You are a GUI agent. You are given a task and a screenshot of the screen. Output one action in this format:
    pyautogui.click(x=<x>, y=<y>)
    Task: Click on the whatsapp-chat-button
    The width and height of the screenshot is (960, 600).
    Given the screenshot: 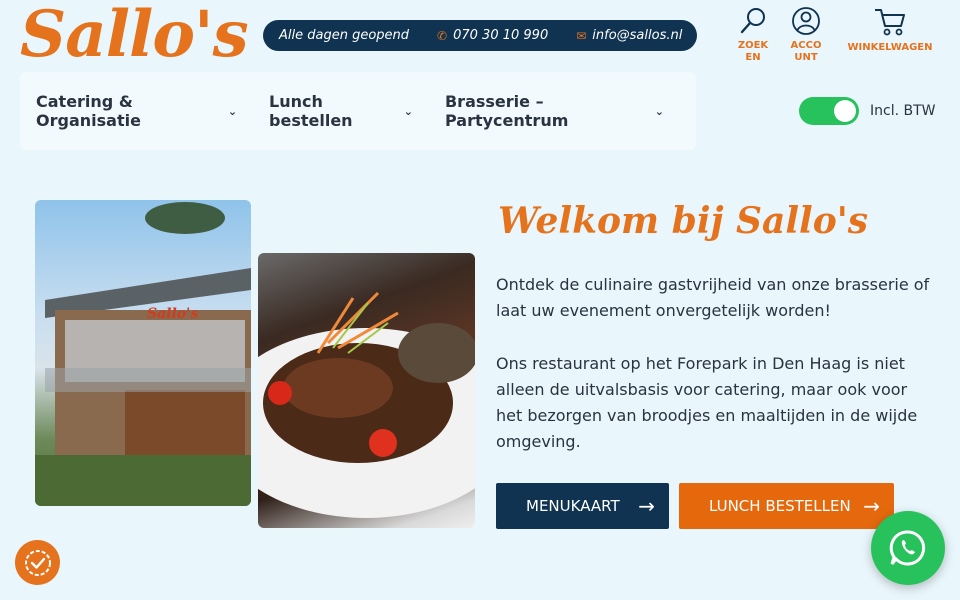 What is the action you would take?
    pyautogui.click(x=908, y=548)
    